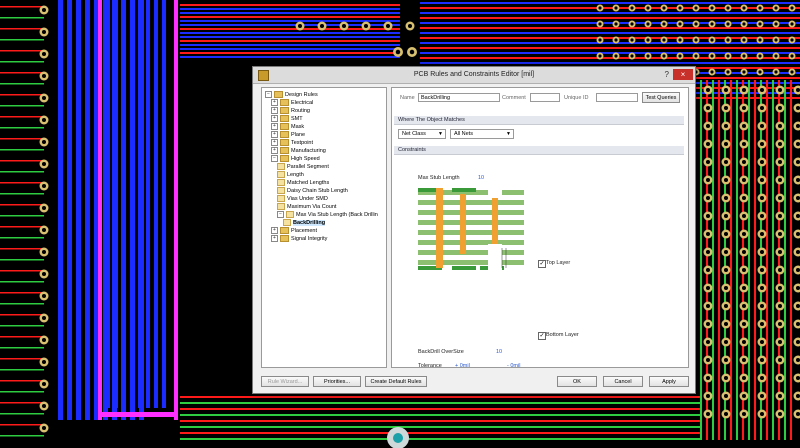 This screenshot has width=800, height=448. What do you see at coordinates (287, 119) in the screenshot?
I see `tree-item: + SMT` at bounding box center [287, 119].